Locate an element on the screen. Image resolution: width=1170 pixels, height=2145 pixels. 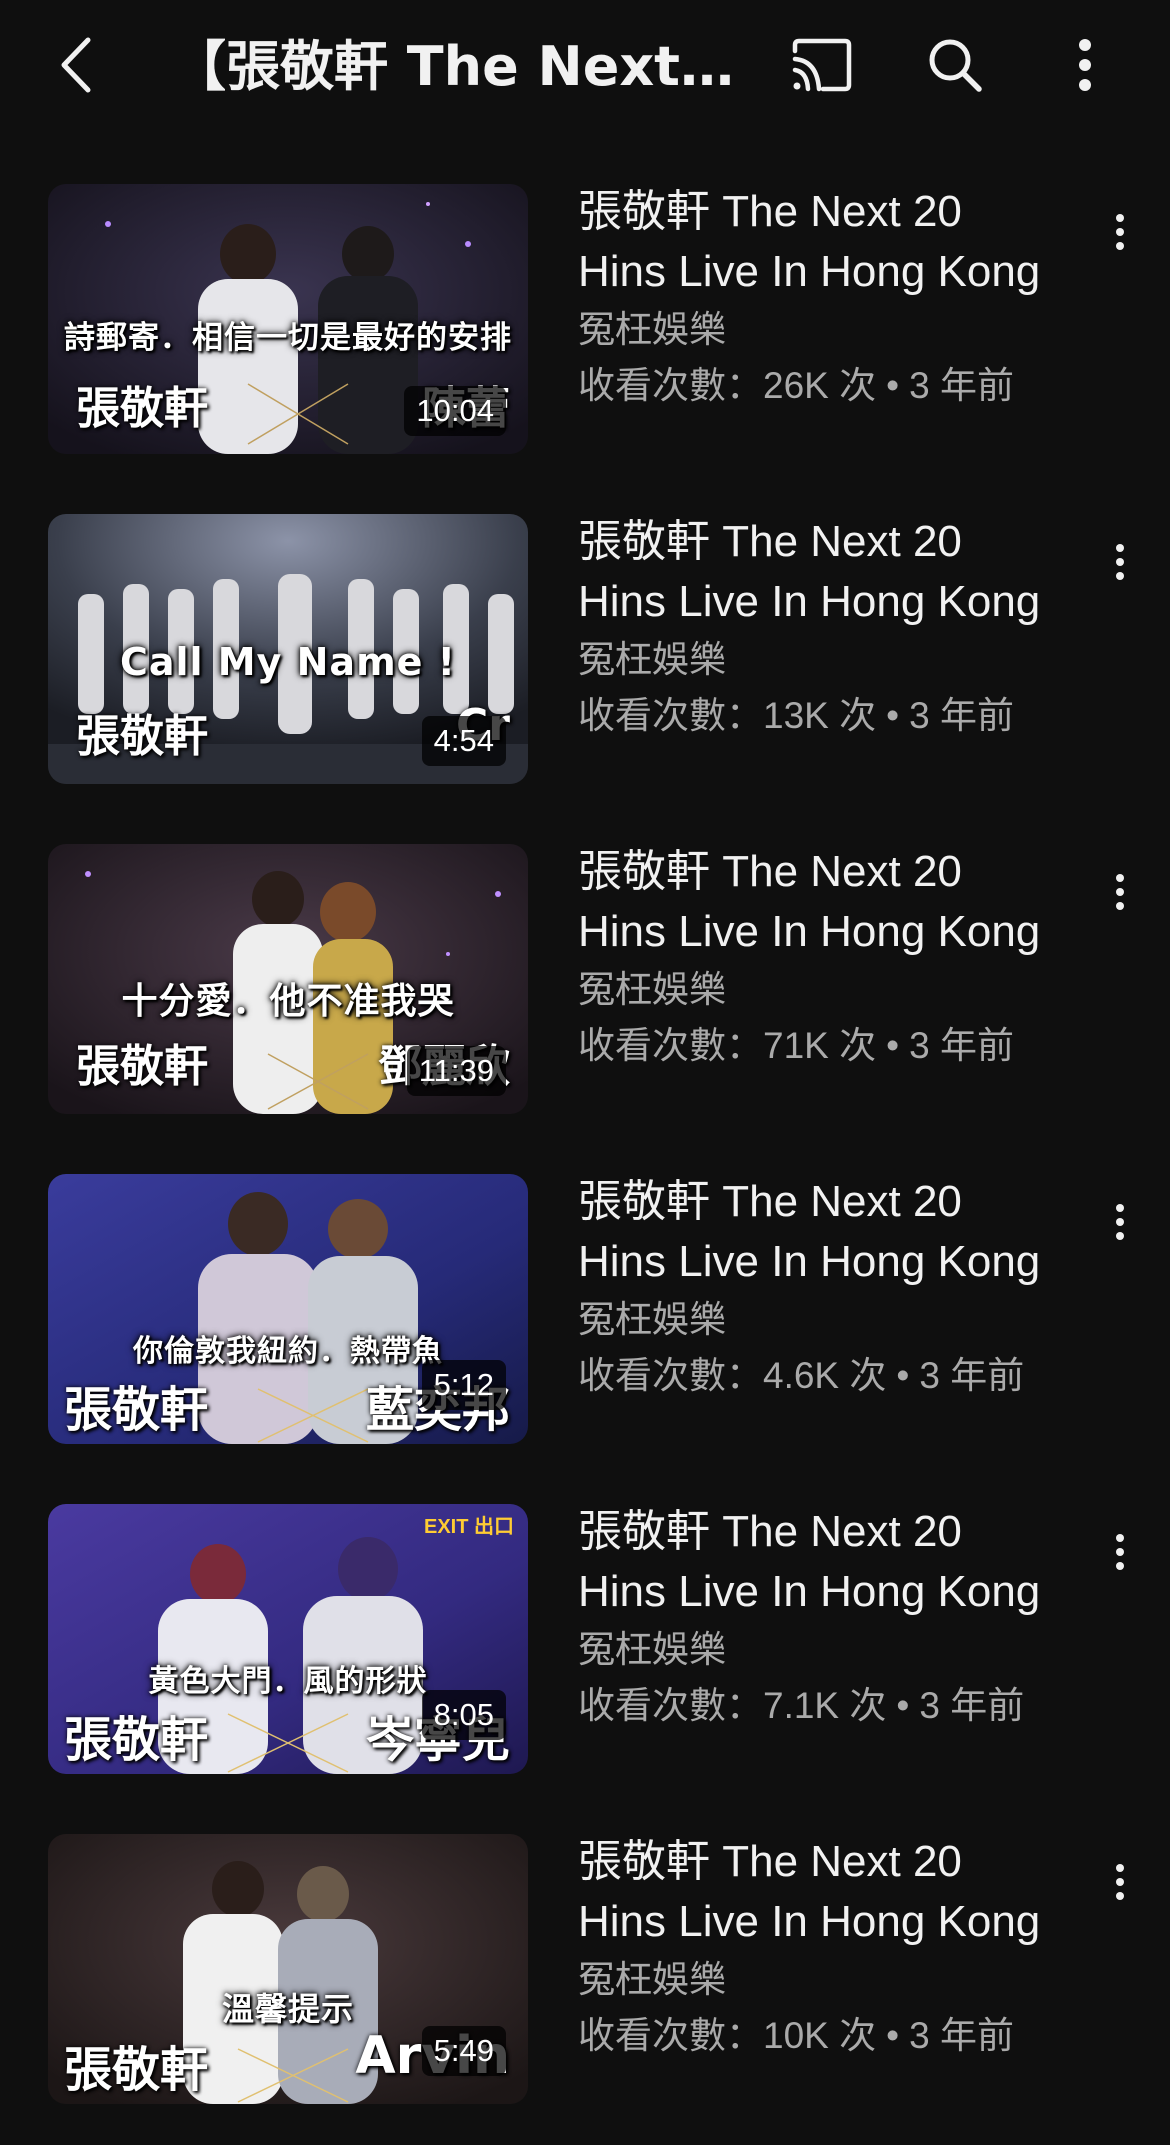
video-stats: 收看次數：71K 次 • 3 年前 is located at coordinates (828, 1046).